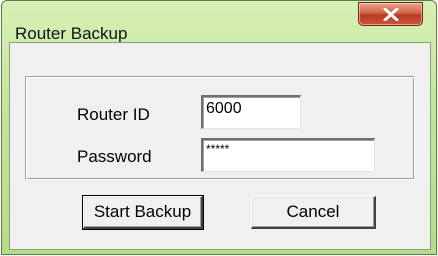  What do you see at coordinates (71, 33) in the screenshot?
I see `window-title: Router Backup` at bounding box center [71, 33].